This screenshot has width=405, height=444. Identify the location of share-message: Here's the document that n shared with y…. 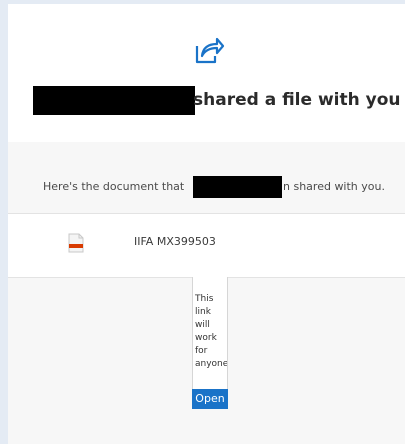
(215, 187).